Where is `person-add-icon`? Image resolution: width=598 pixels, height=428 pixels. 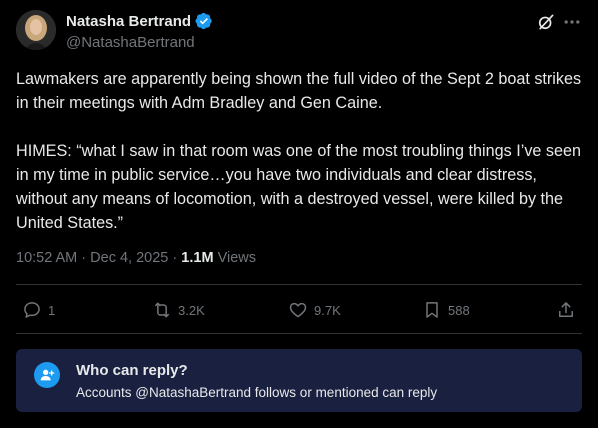 person-add-icon is located at coordinates (47, 375).